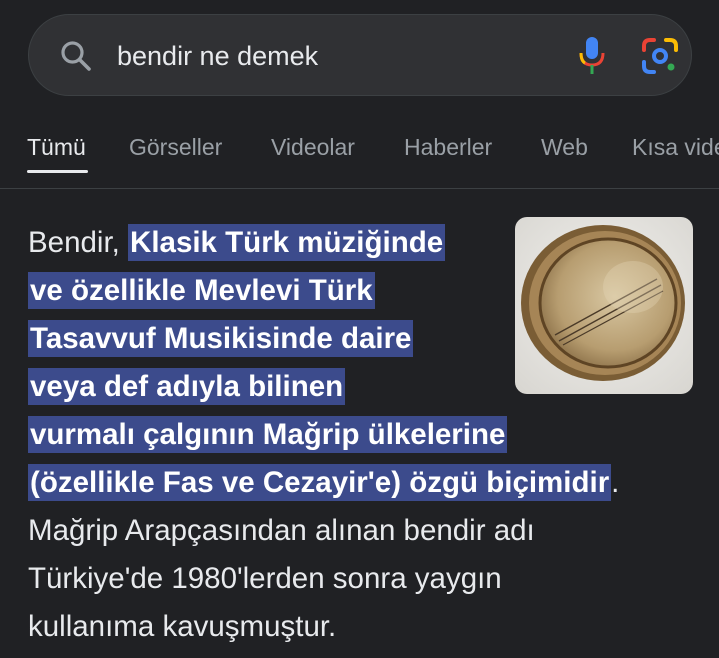  Describe the element at coordinates (217, 56) in the screenshot. I see `search-input: bendir ne demek` at that location.